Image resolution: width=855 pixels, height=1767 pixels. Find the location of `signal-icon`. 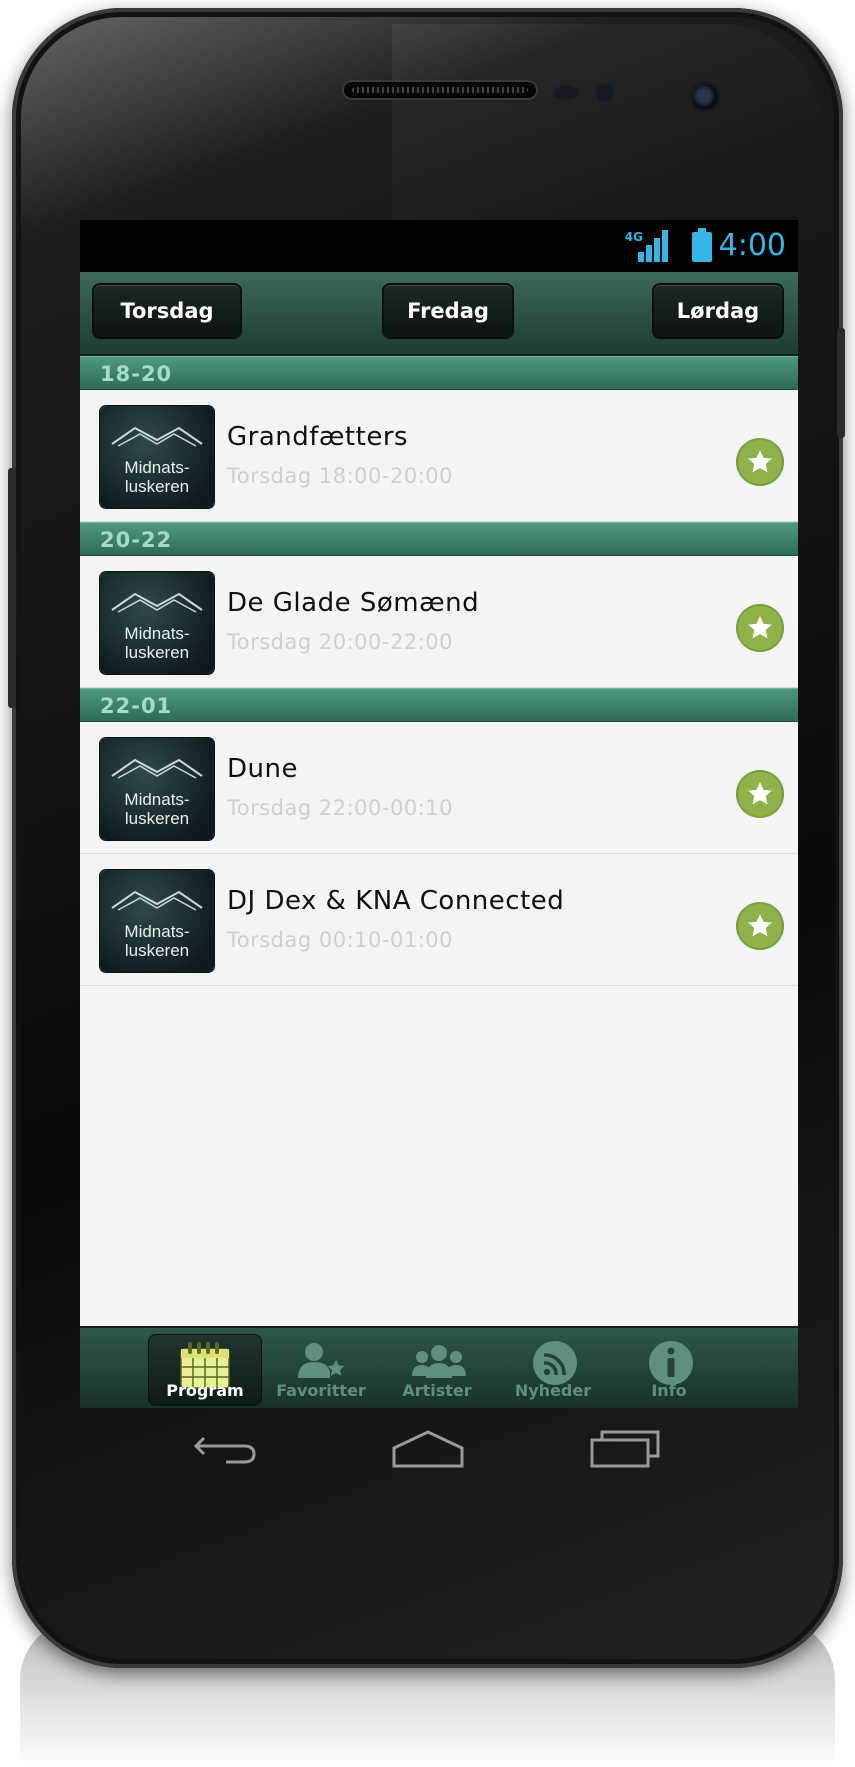

signal-icon is located at coordinates (656, 246).